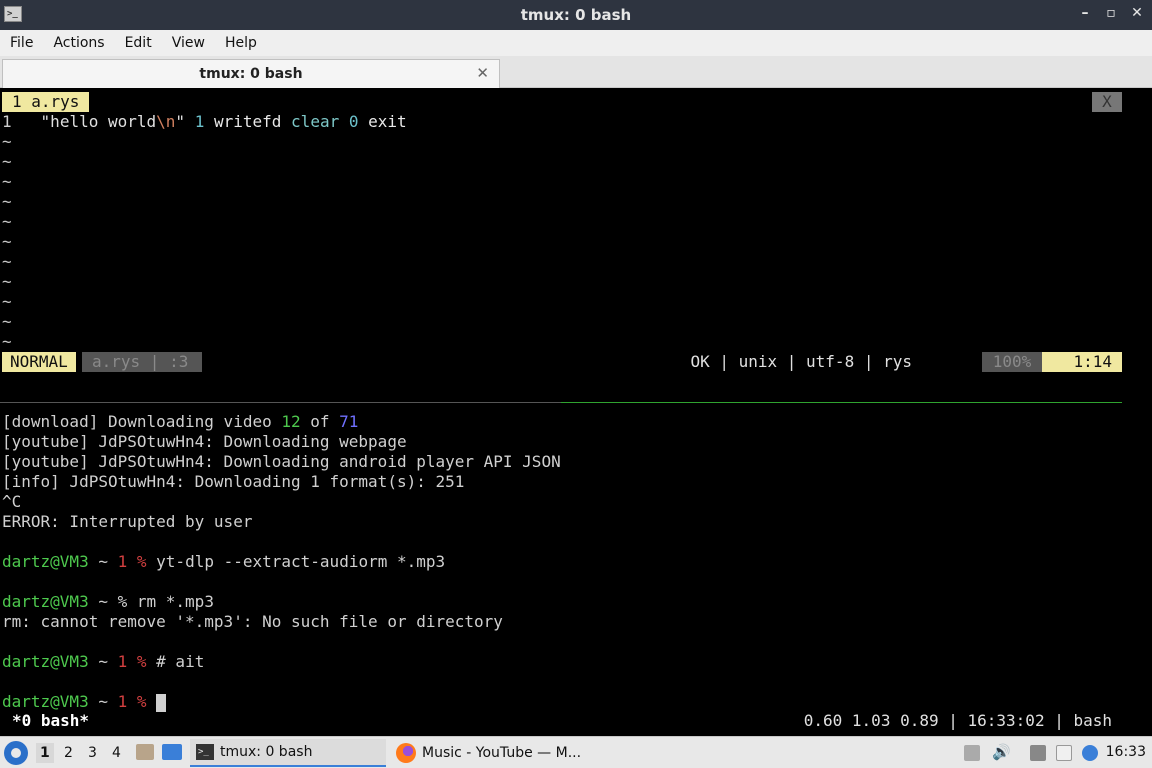  What do you see at coordinates (127, 521) in the screenshot?
I see `shell-output-line: ERROR: Interrupted by user` at bounding box center [127, 521].